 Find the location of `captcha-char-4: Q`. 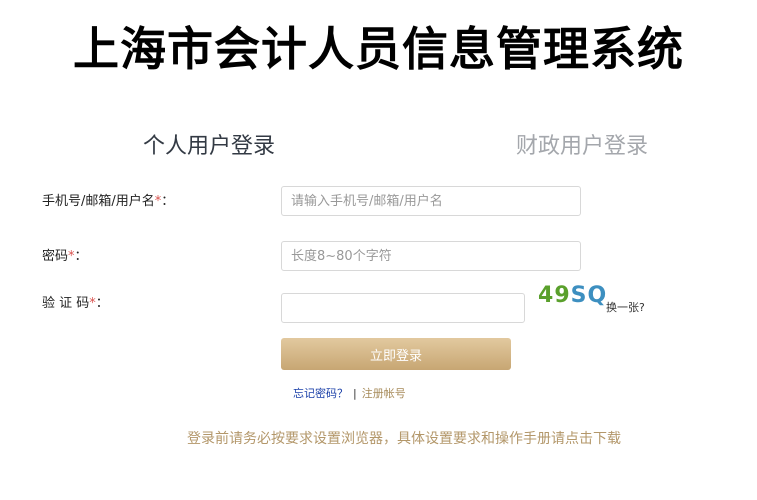

captcha-char-4: Q is located at coordinates (597, 295).